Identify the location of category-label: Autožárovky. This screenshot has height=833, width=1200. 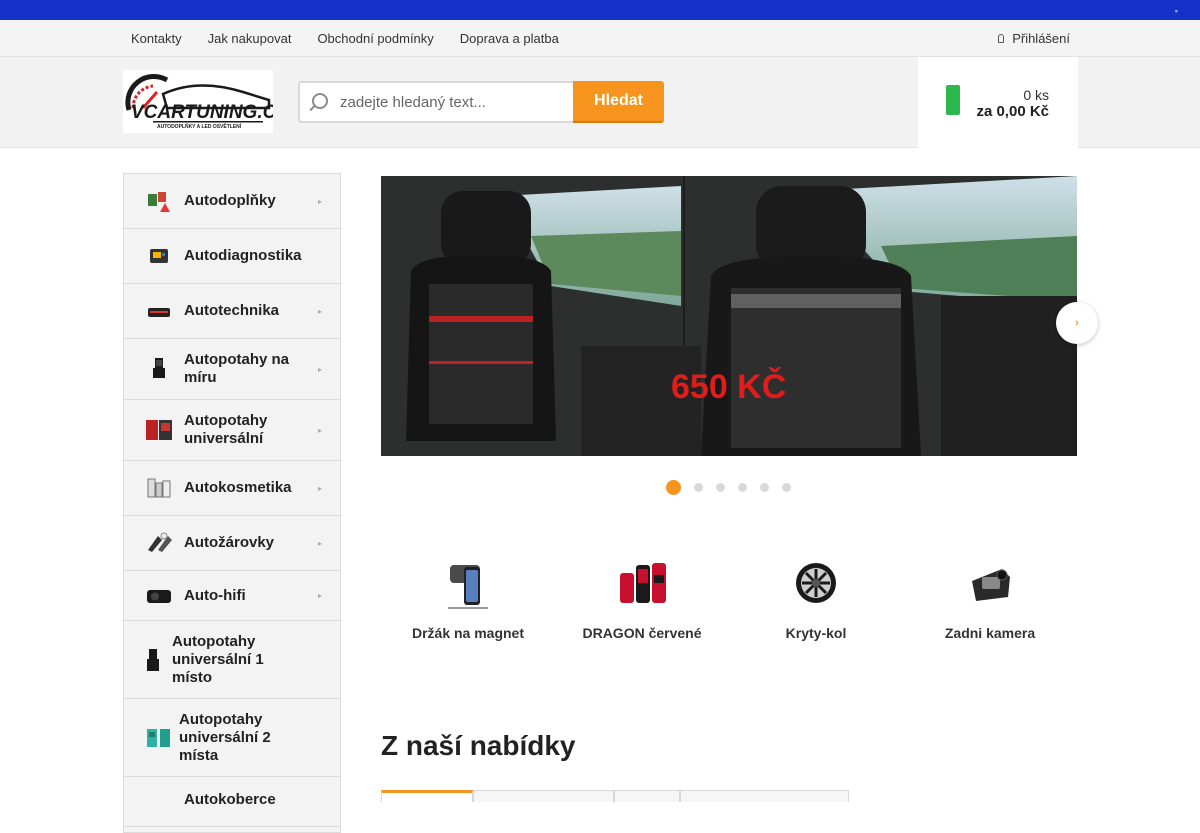
(229, 542).